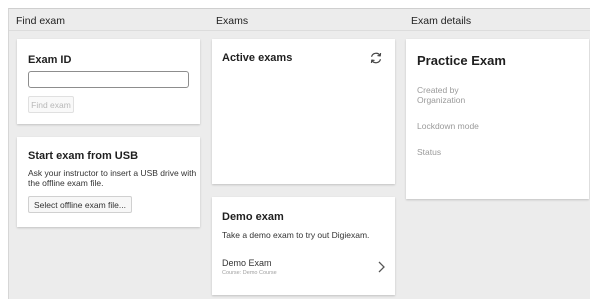  What do you see at coordinates (51, 104) in the screenshot?
I see `find-exam-button: Find exam` at bounding box center [51, 104].